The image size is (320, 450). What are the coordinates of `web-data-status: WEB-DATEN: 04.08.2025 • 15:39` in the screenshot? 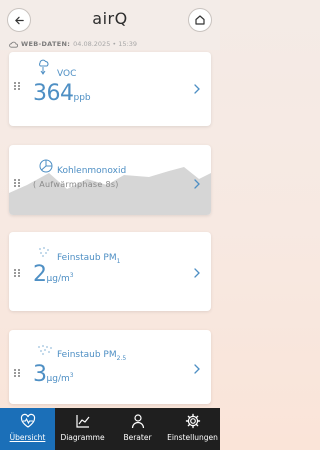 It's located at (73, 44).